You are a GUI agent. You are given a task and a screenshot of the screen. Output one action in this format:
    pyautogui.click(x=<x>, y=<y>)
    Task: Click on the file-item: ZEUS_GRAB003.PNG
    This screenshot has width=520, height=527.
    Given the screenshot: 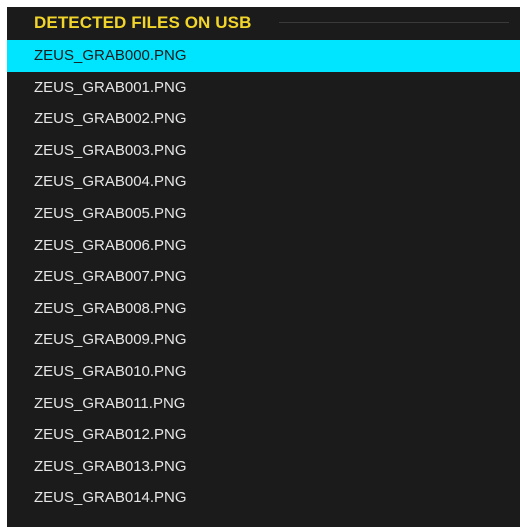 What is the action you would take?
    pyautogui.click(x=263, y=151)
    